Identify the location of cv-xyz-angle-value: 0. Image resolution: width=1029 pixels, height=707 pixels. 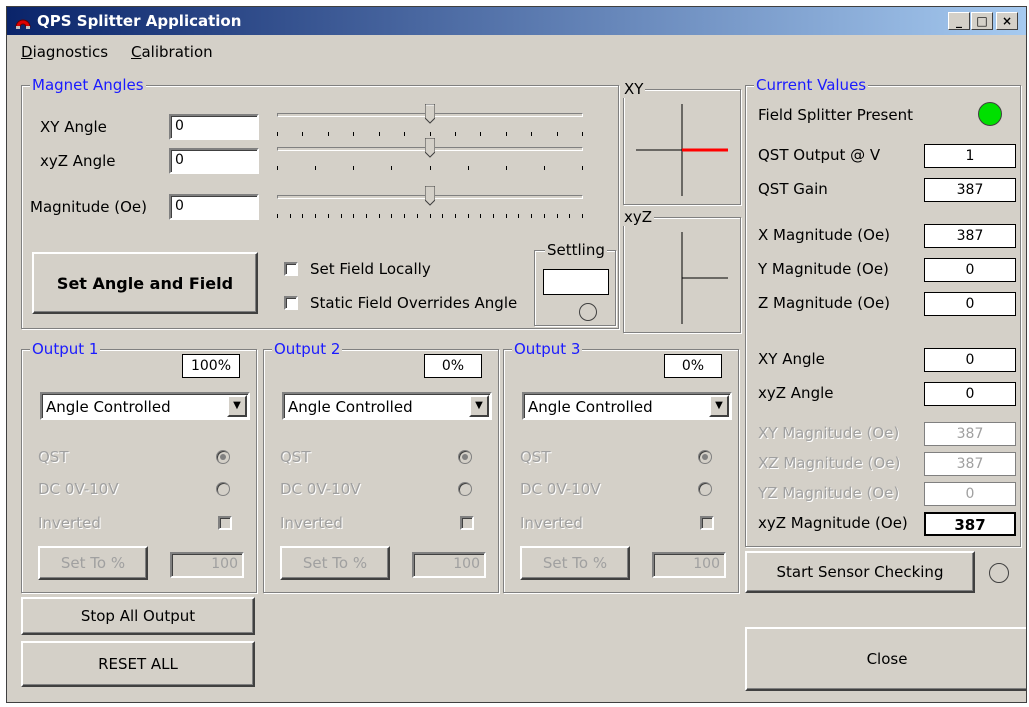
(970, 394).